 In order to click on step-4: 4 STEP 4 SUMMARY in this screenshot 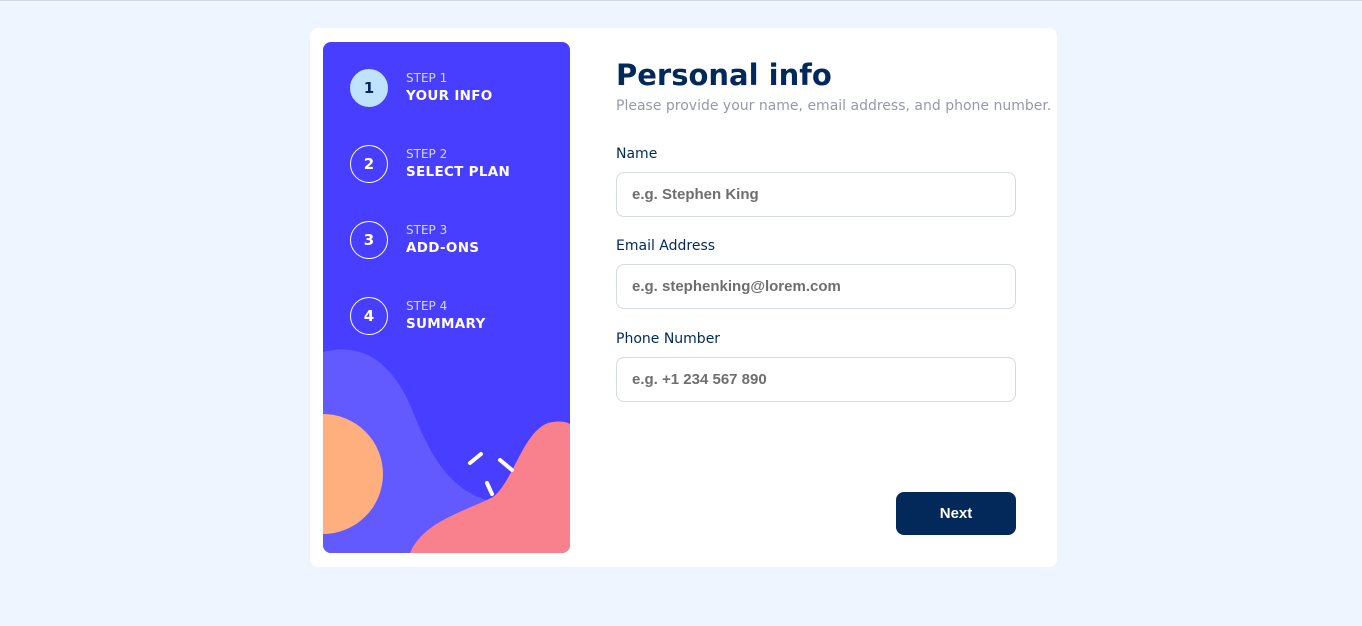, I will do `click(418, 316)`.